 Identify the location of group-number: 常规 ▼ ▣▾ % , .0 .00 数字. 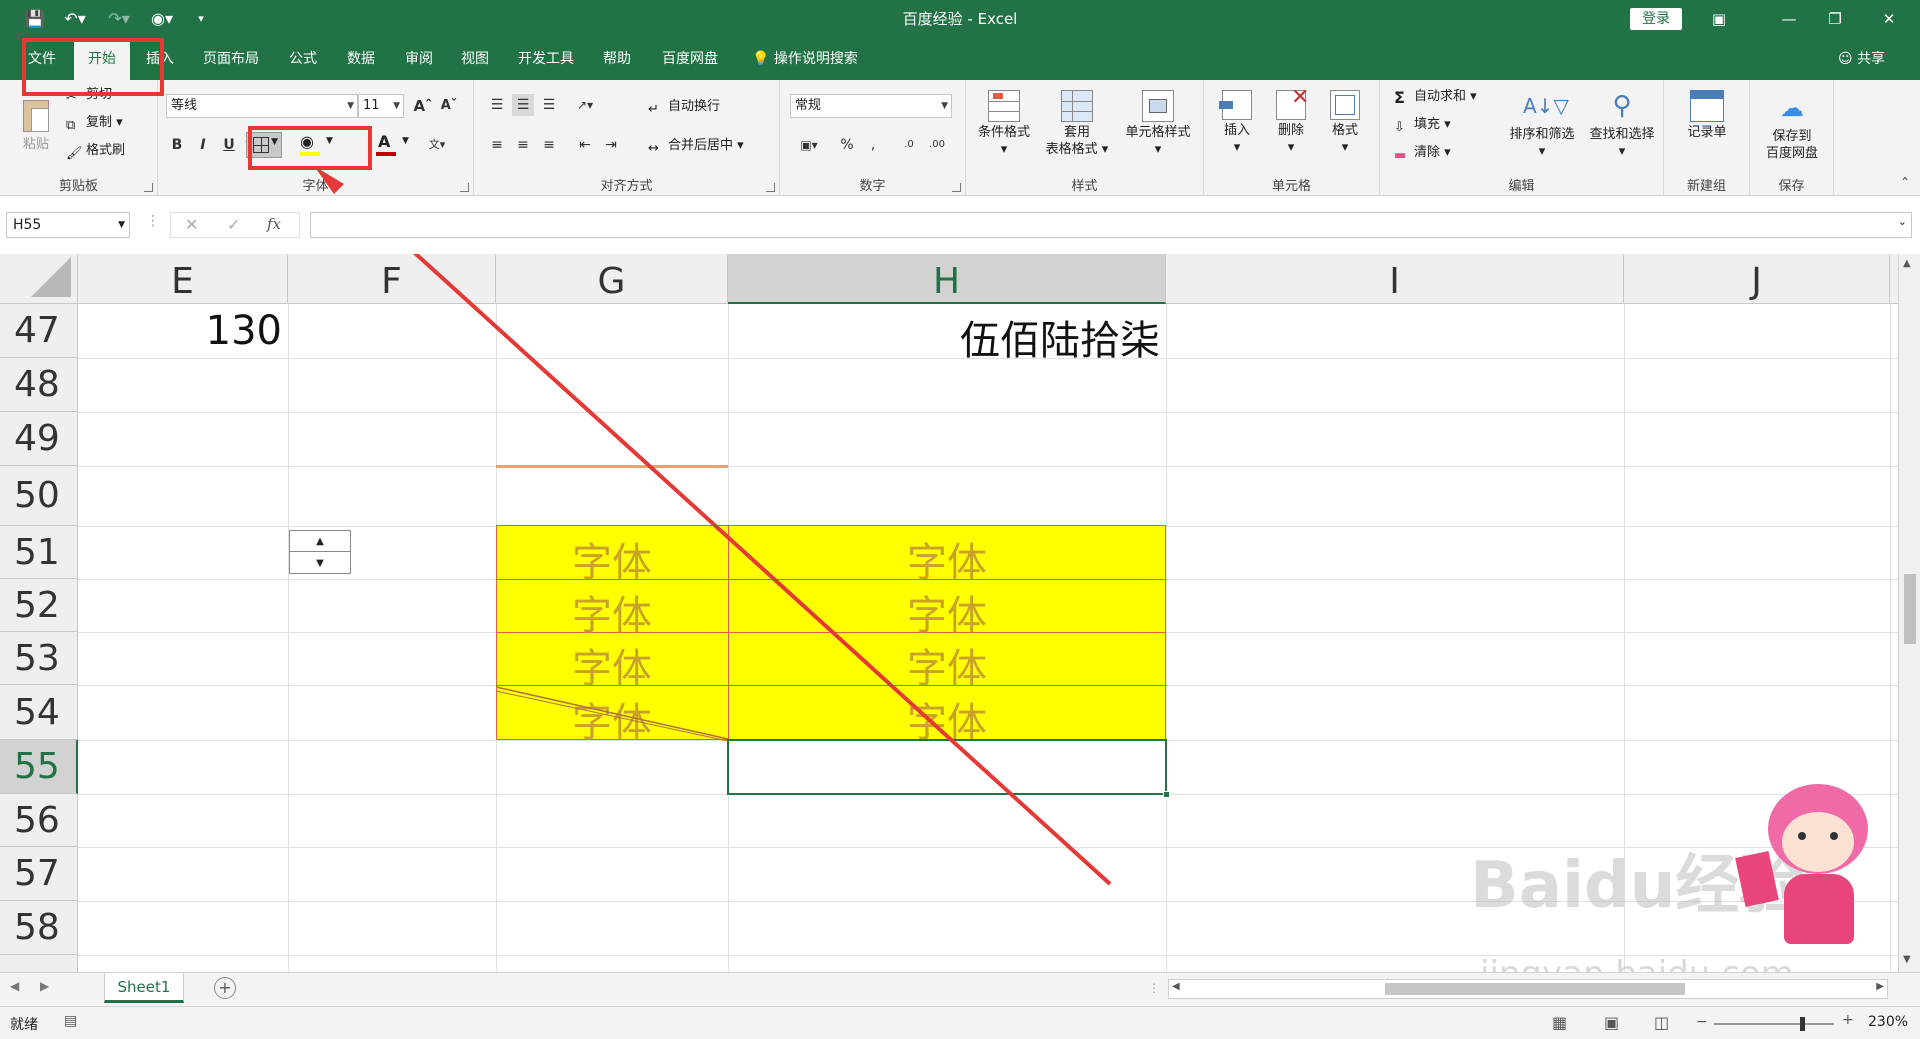
(873, 138).